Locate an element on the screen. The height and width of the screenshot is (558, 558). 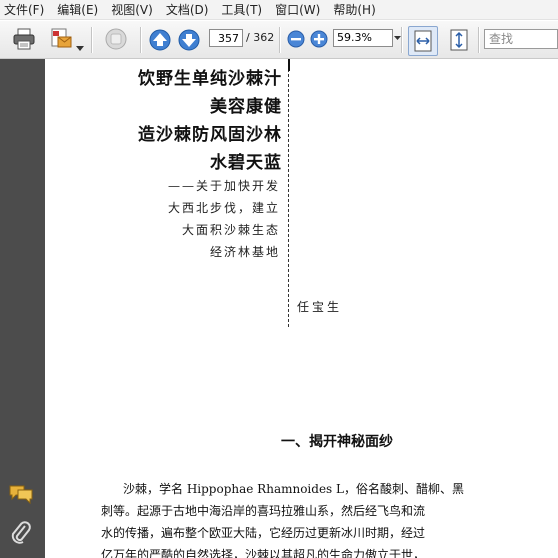
hand-icon is located at coordinates (116, 41).